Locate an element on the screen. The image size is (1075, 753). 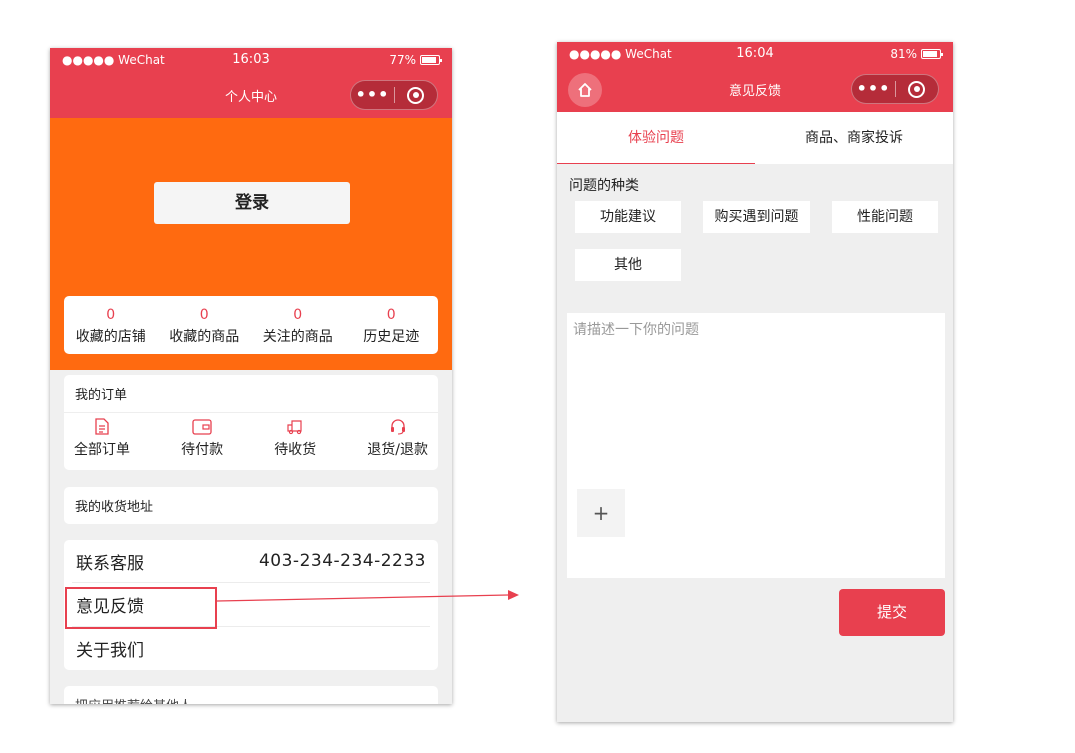
tag-performance-issue: 性能问题 is located at coordinates (885, 217).